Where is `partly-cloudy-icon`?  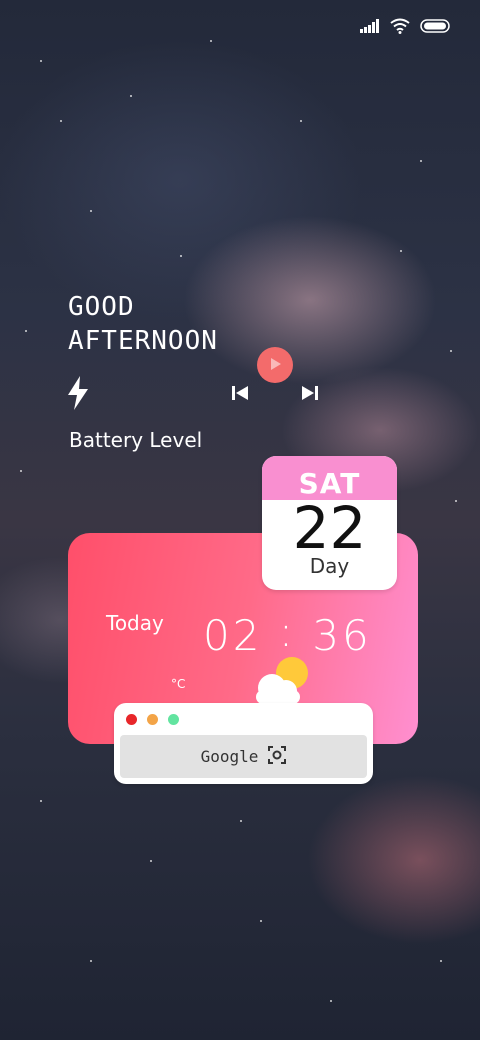
partly-cloudy-icon is located at coordinates (281, 682).